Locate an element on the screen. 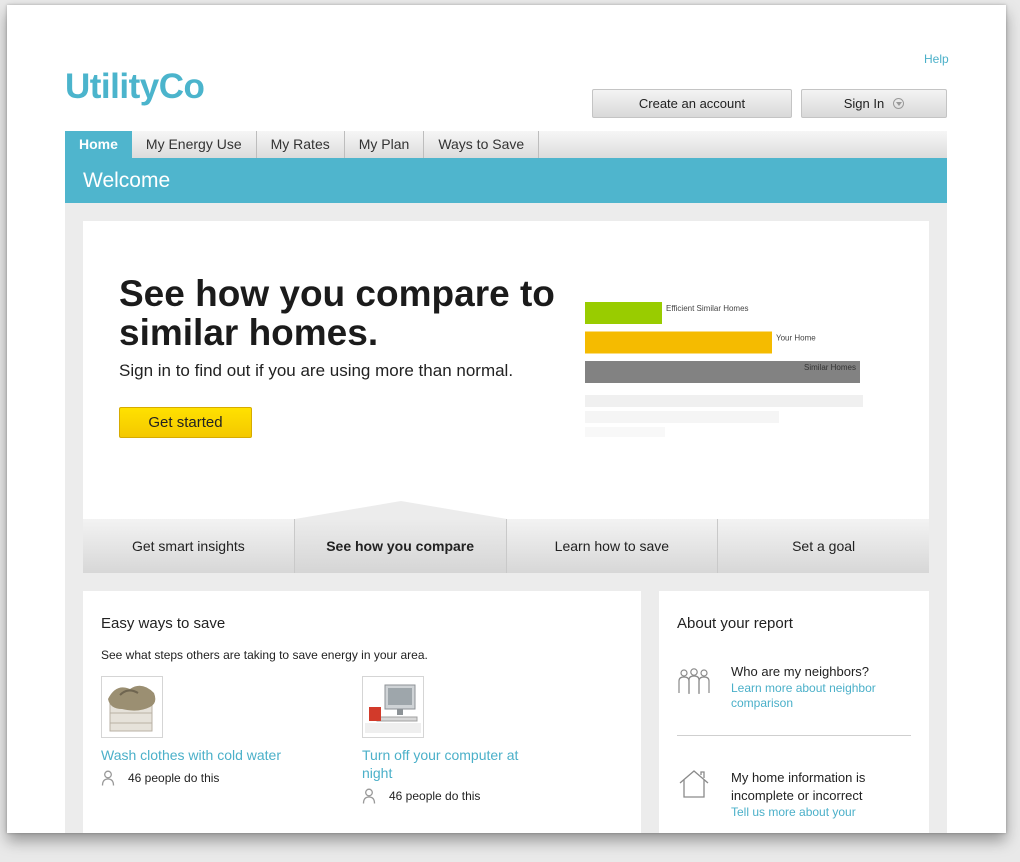 The height and width of the screenshot is (862, 1020). welcome-bar: Welcome is located at coordinates (506, 180).